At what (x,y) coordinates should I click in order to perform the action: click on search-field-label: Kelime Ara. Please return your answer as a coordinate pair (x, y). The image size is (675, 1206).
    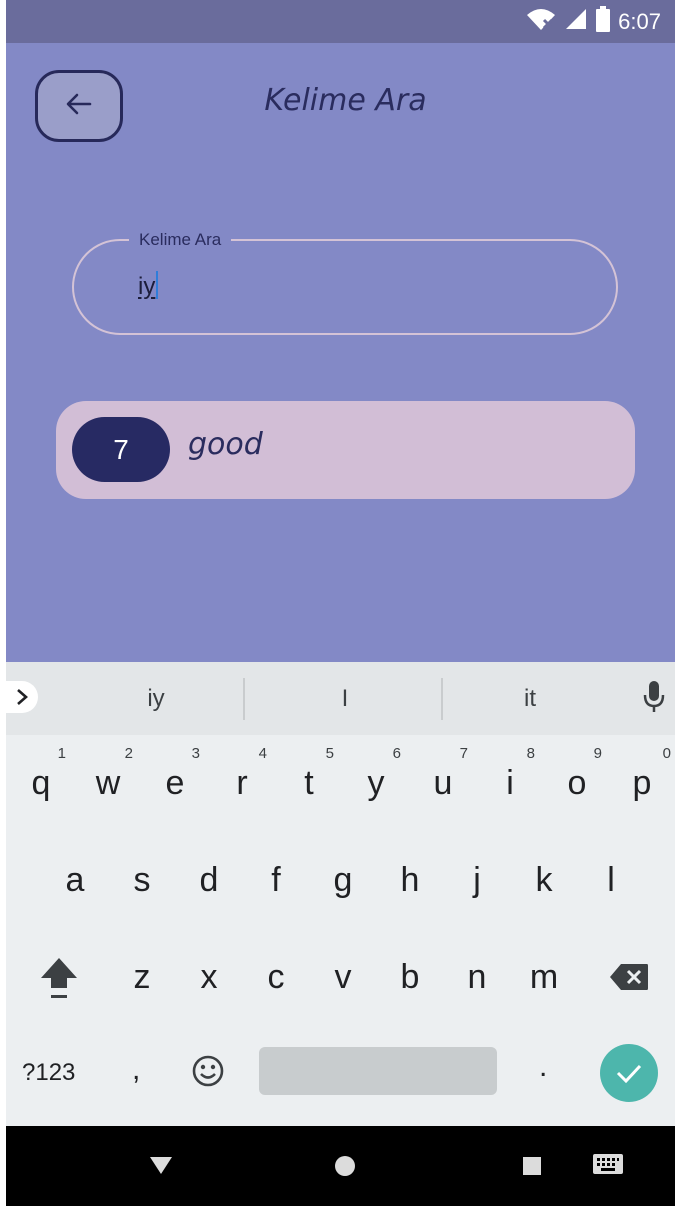
    Looking at the image, I should click on (180, 240).